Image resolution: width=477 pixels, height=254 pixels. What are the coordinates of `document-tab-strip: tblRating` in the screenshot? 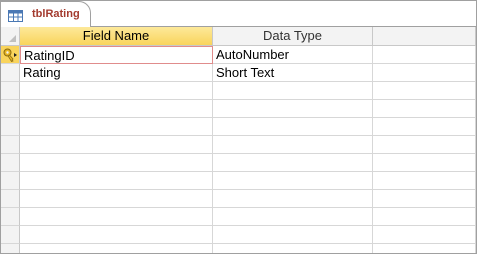 It's located at (238, 14).